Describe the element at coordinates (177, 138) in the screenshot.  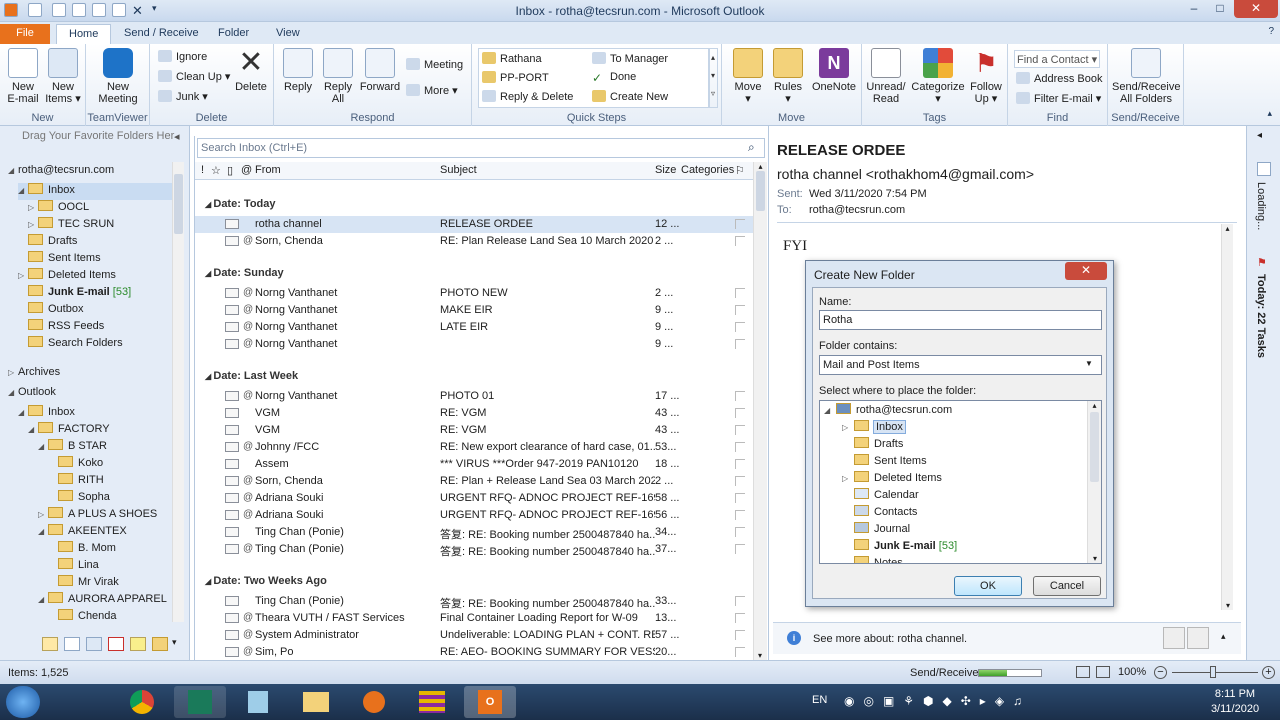
I see `collapse-nav-icon: ◂` at that location.